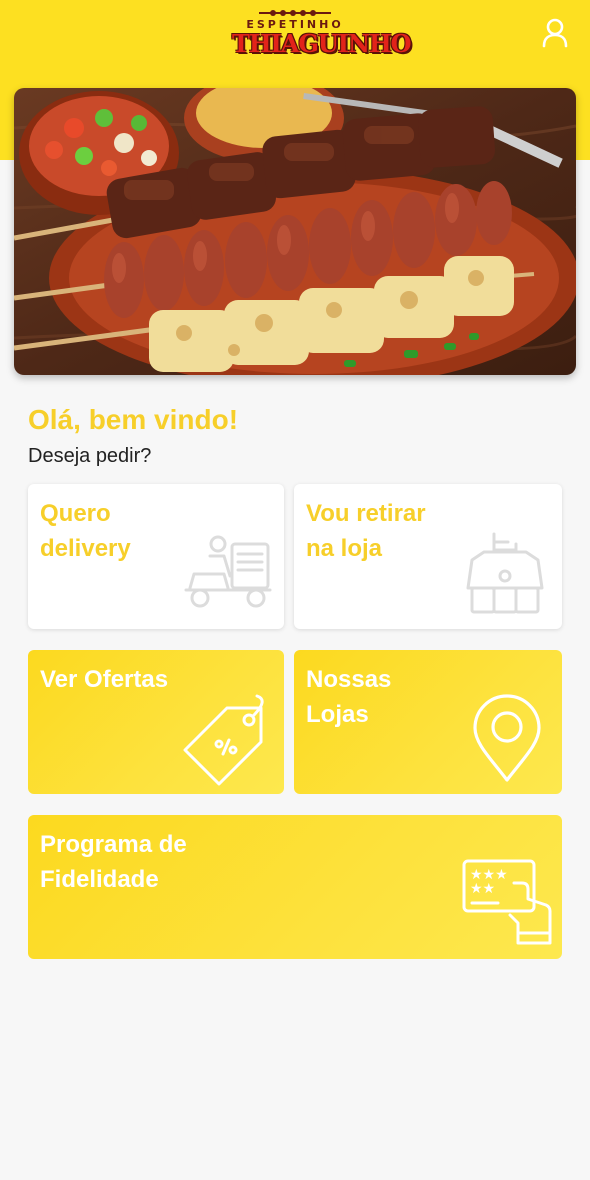  Describe the element at coordinates (428, 722) in the screenshot. I see `stores-card: Nossas Lojas` at that location.